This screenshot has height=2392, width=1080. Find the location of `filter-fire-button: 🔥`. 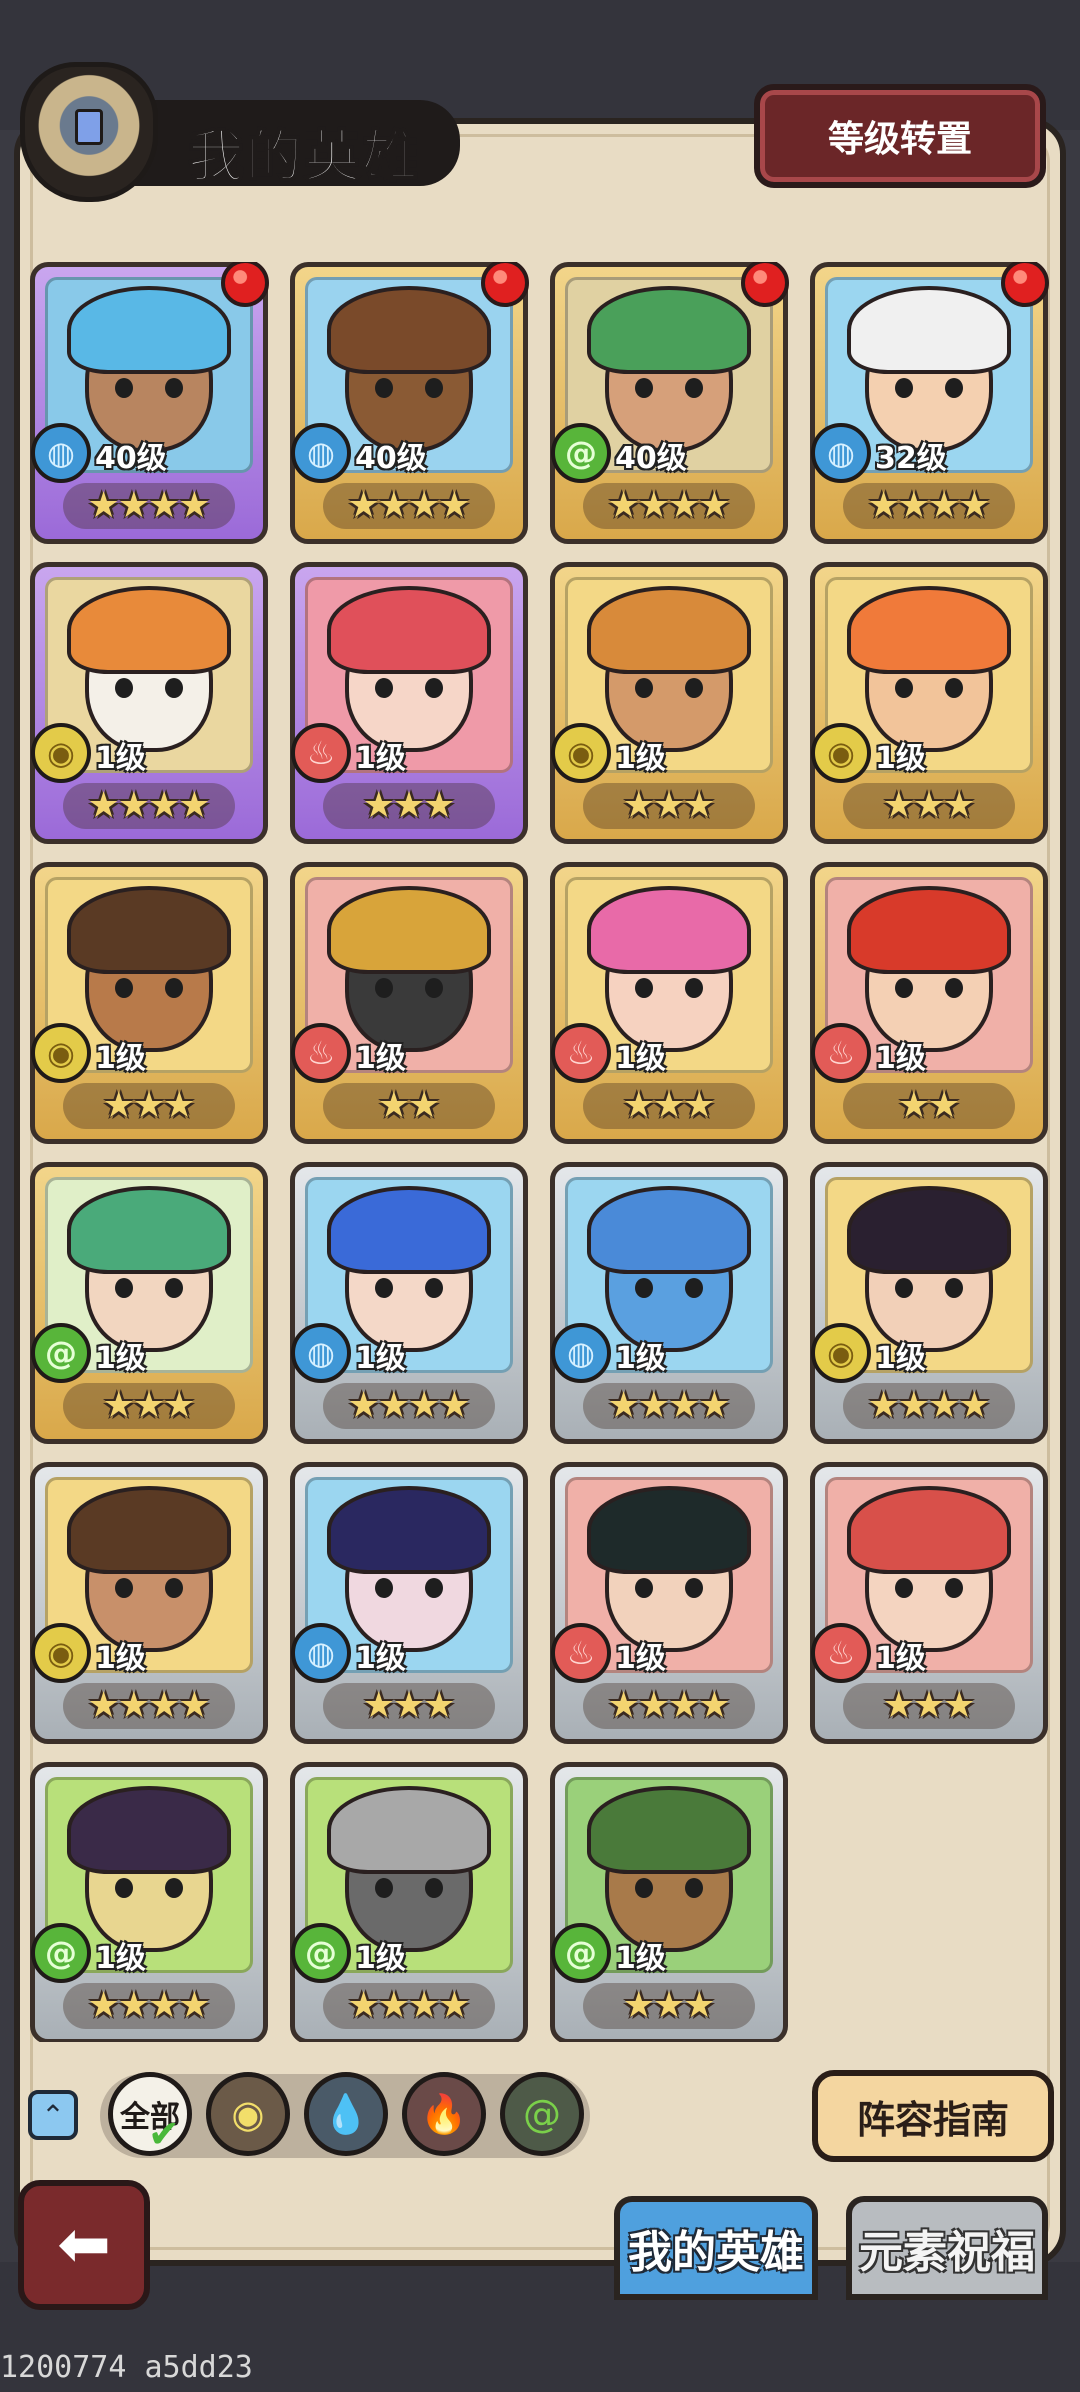

filter-fire-button: 🔥 is located at coordinates (444, 2114).